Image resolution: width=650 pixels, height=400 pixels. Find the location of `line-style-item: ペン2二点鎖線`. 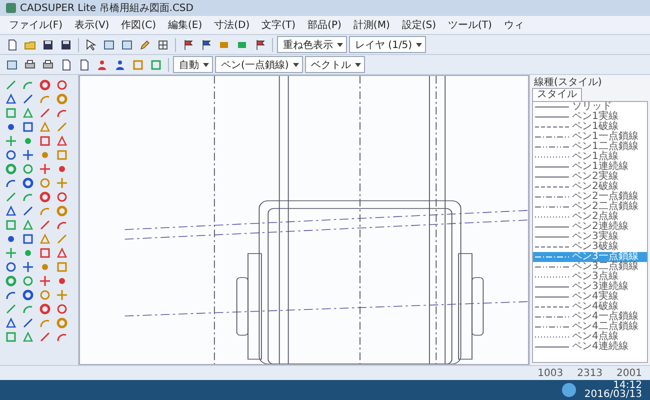

line-style-item: ペン2二点鎖線 is located at coordinates (590, 207).